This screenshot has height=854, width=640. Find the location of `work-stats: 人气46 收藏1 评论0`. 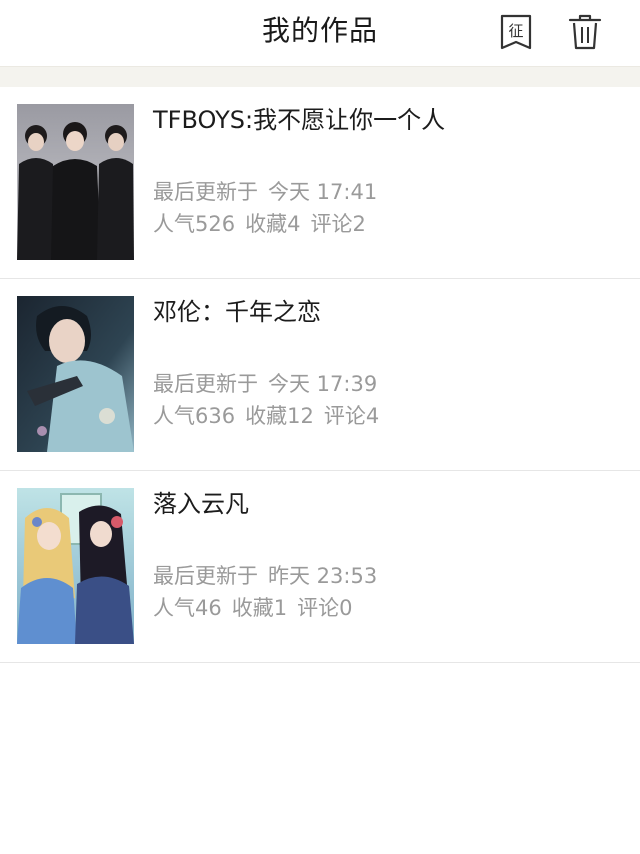

work-stats: 人气46 收藏1 评论0 is located at coordinates (257, 608).